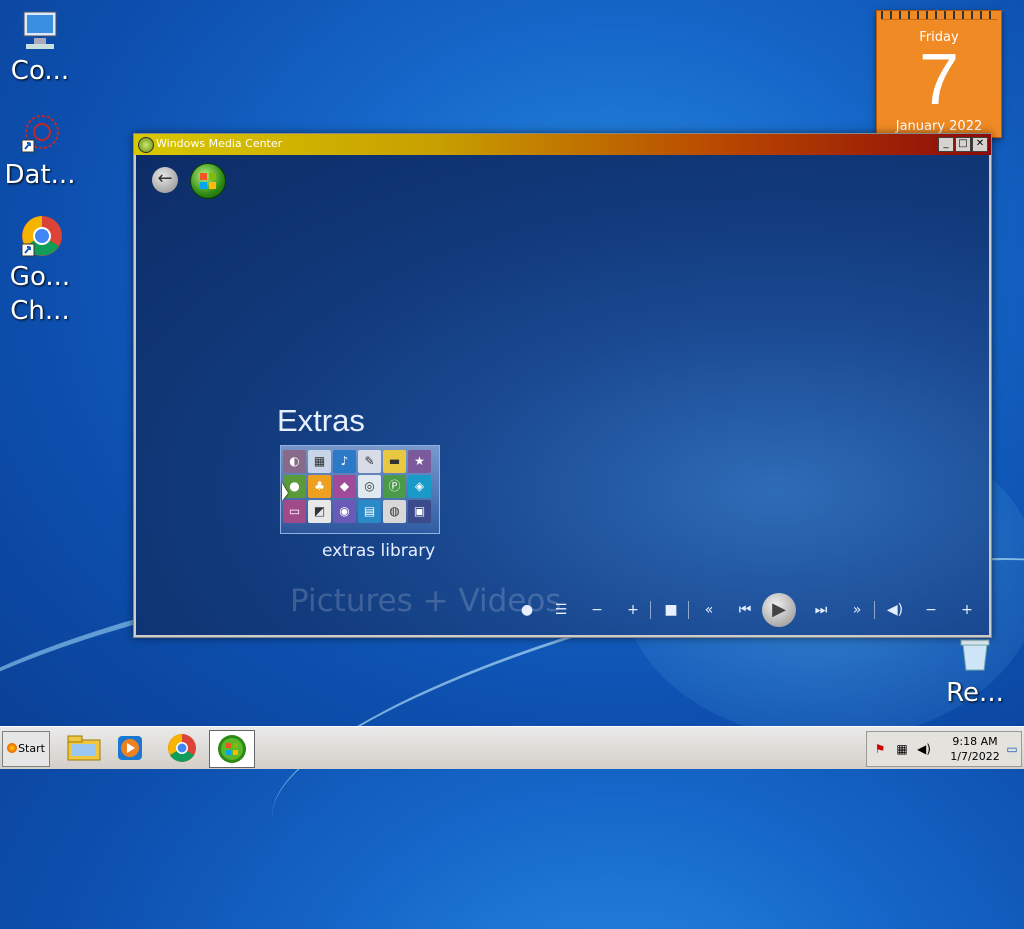 This screenshot has width=1024, height=929. What do you see at coordinates (597, 610) in the screenshot?
I see `channel-down-icon: −` at bounding box center [597, 610].